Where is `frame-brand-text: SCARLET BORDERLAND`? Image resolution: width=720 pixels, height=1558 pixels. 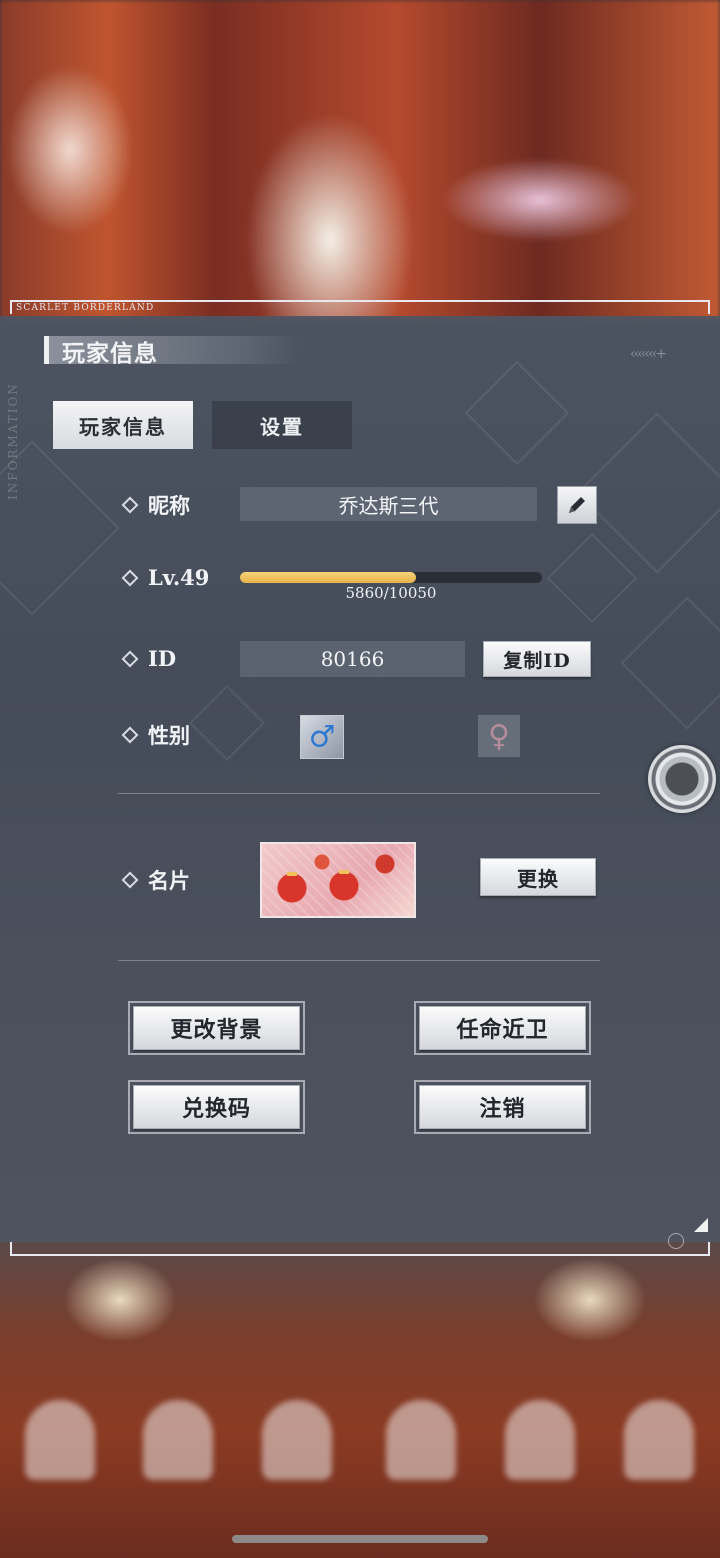 frame-brand-text: SCARLET BORDERLAND is located at coordinates (85, 308).